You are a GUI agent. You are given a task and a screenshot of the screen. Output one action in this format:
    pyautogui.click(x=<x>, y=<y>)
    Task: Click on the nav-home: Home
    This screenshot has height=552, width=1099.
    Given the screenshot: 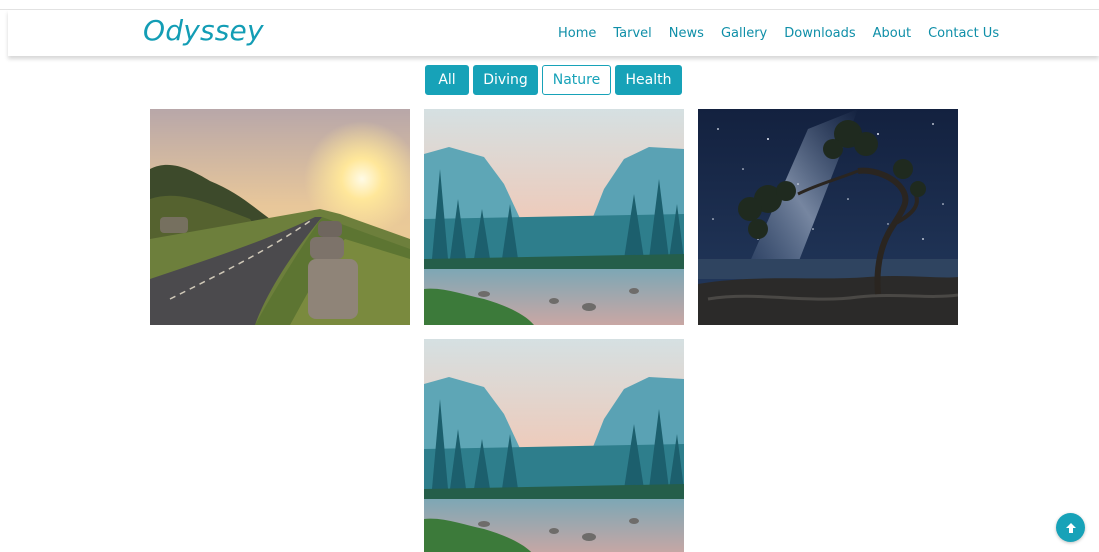 What is the action you would take?
    pyautogui.click(x=577, y=34)
    